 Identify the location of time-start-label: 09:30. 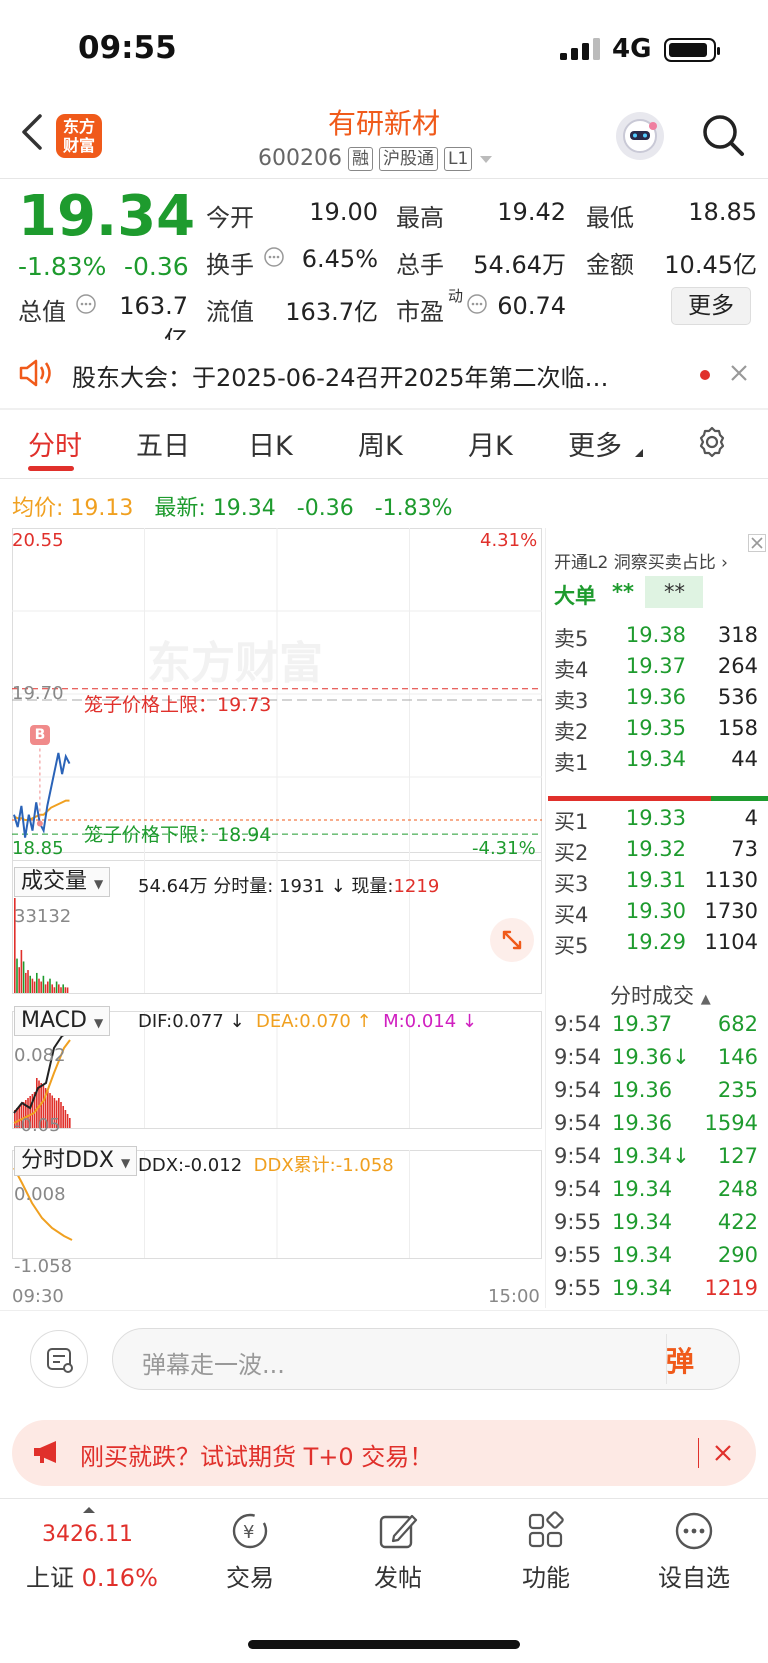
(38, 1296).